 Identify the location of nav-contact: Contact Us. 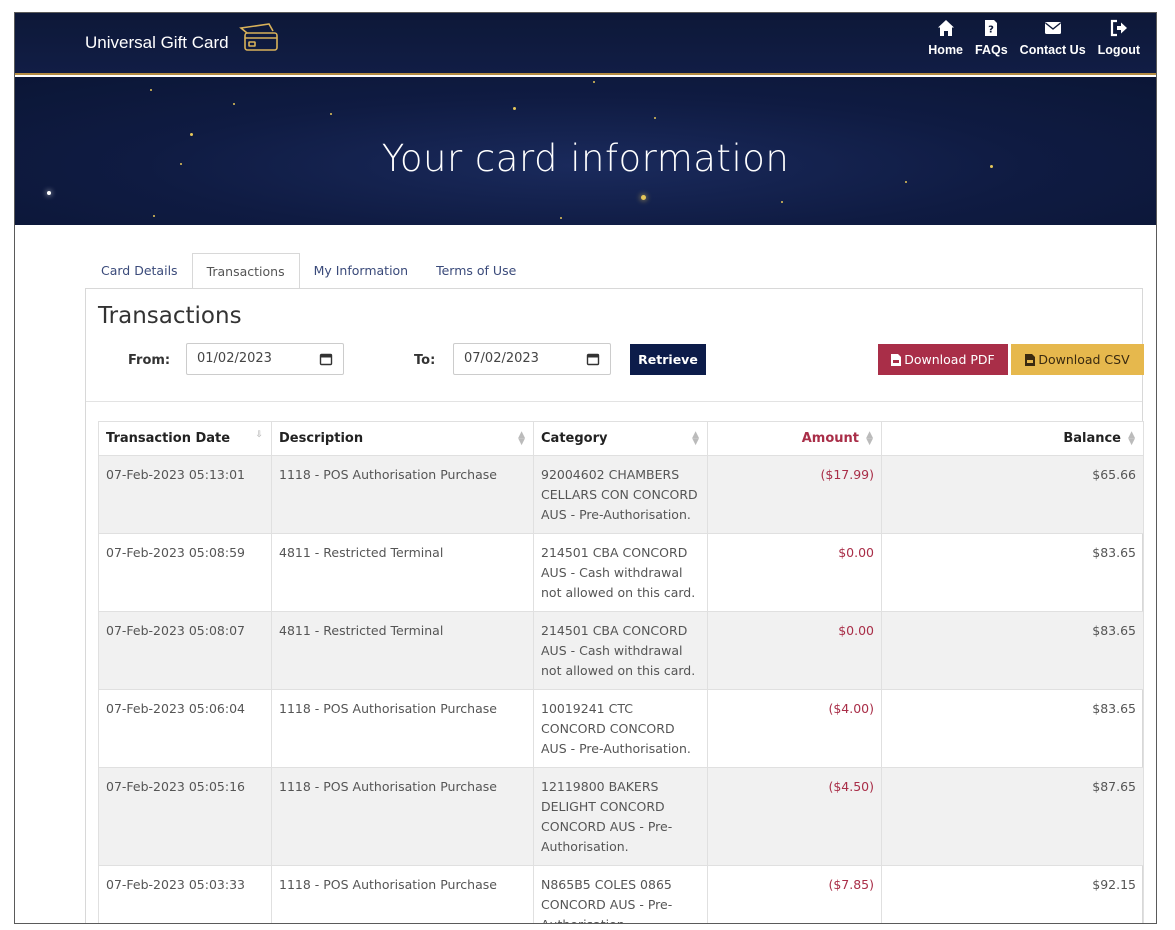
(1053, 38).